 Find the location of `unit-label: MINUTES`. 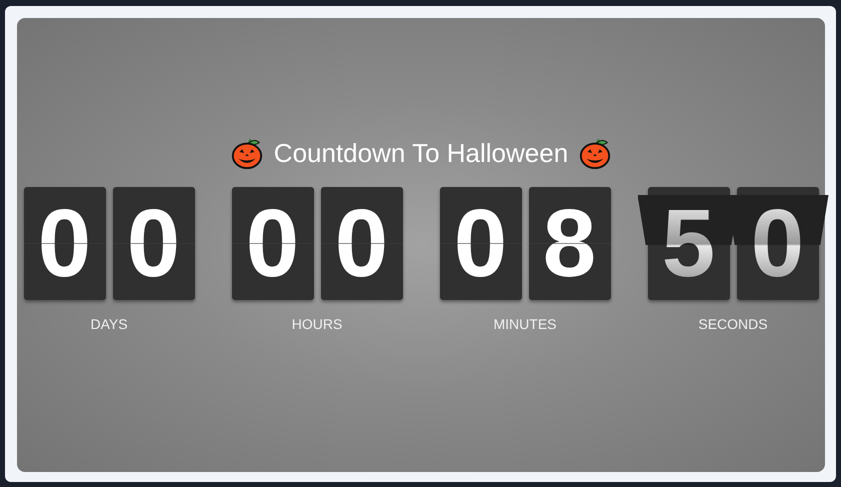

unit-label: MINUTES is located at coordinates (525, 324).